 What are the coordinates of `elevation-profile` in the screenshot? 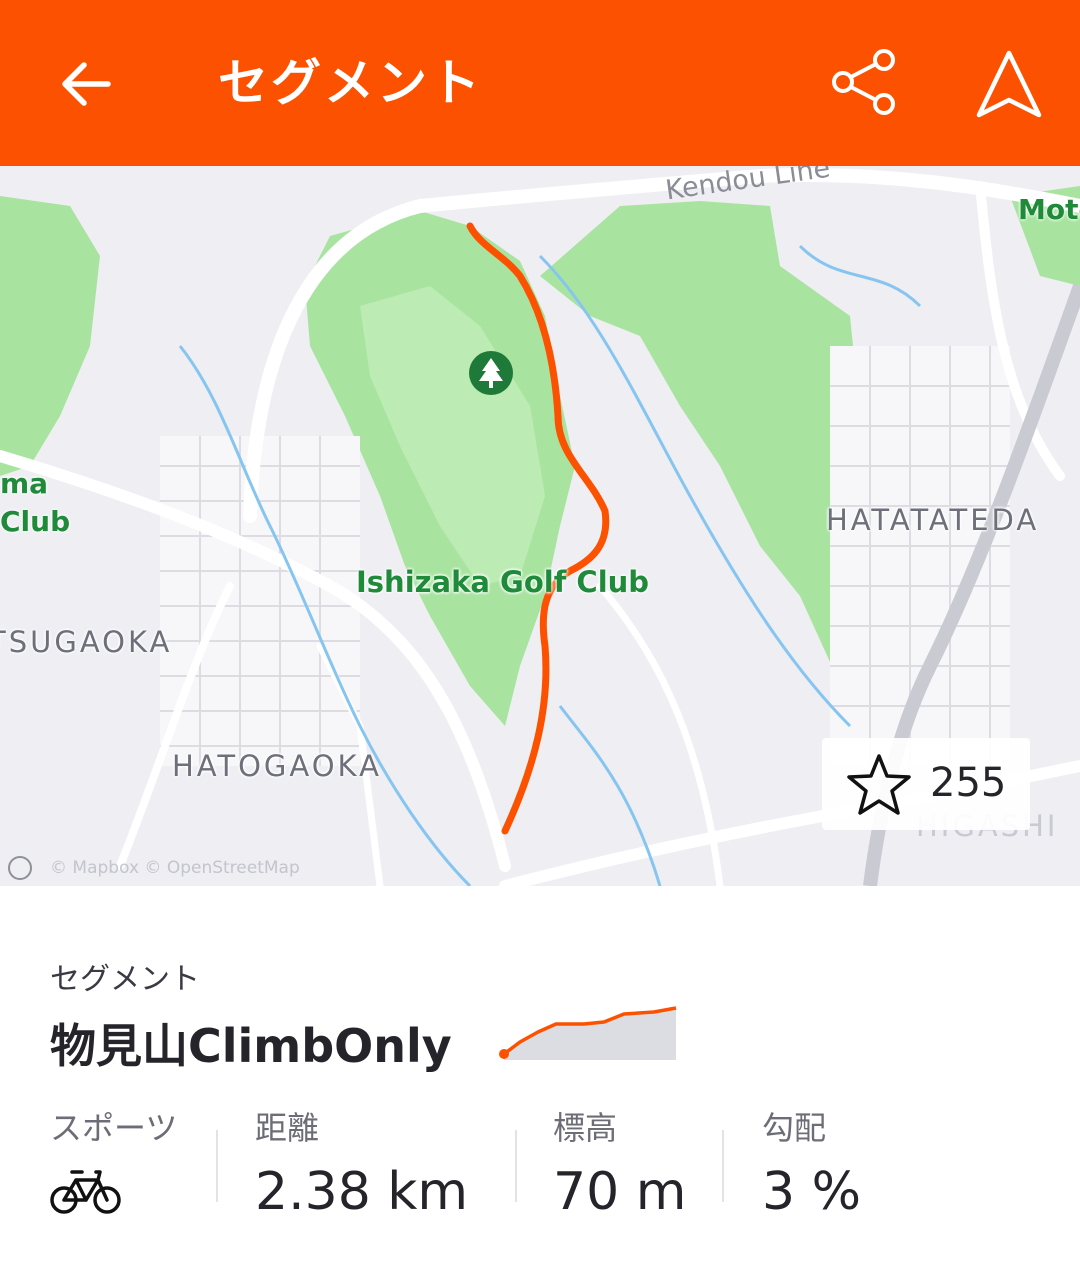 It's located at (588, 1033).